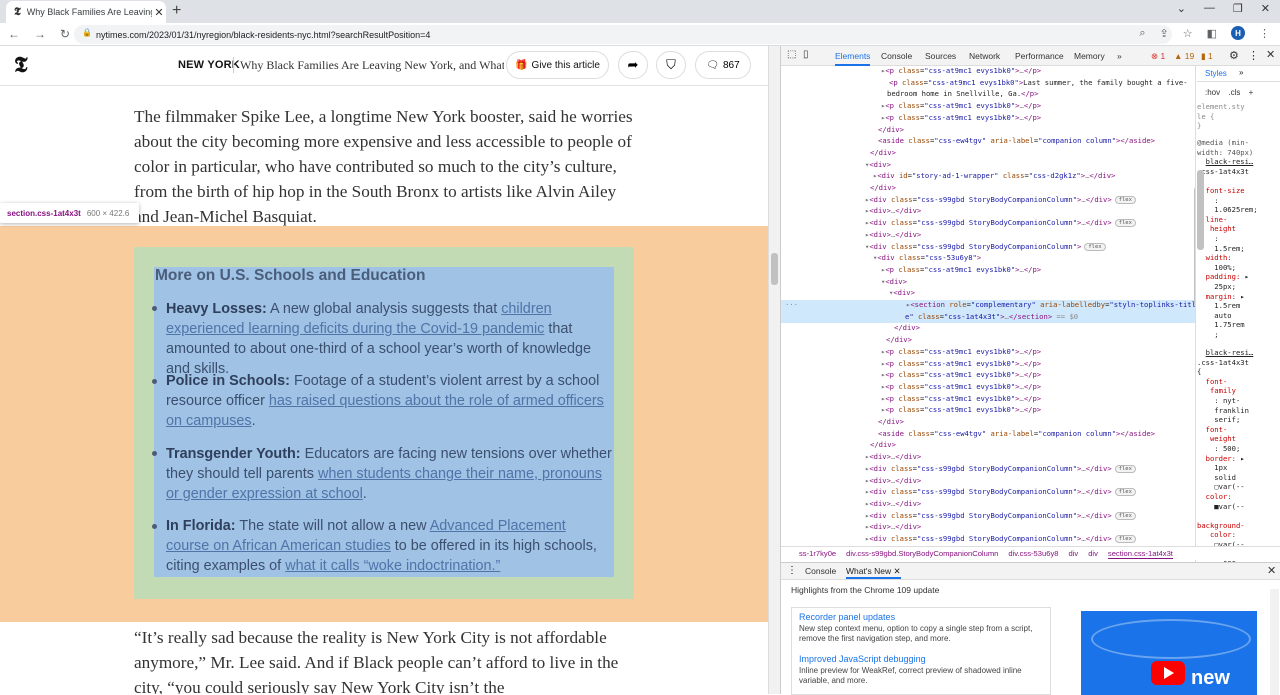 This screenshot has height=695, width=1280. I want to click on browser-menu-icon: ⋮, so click(1264, 33).